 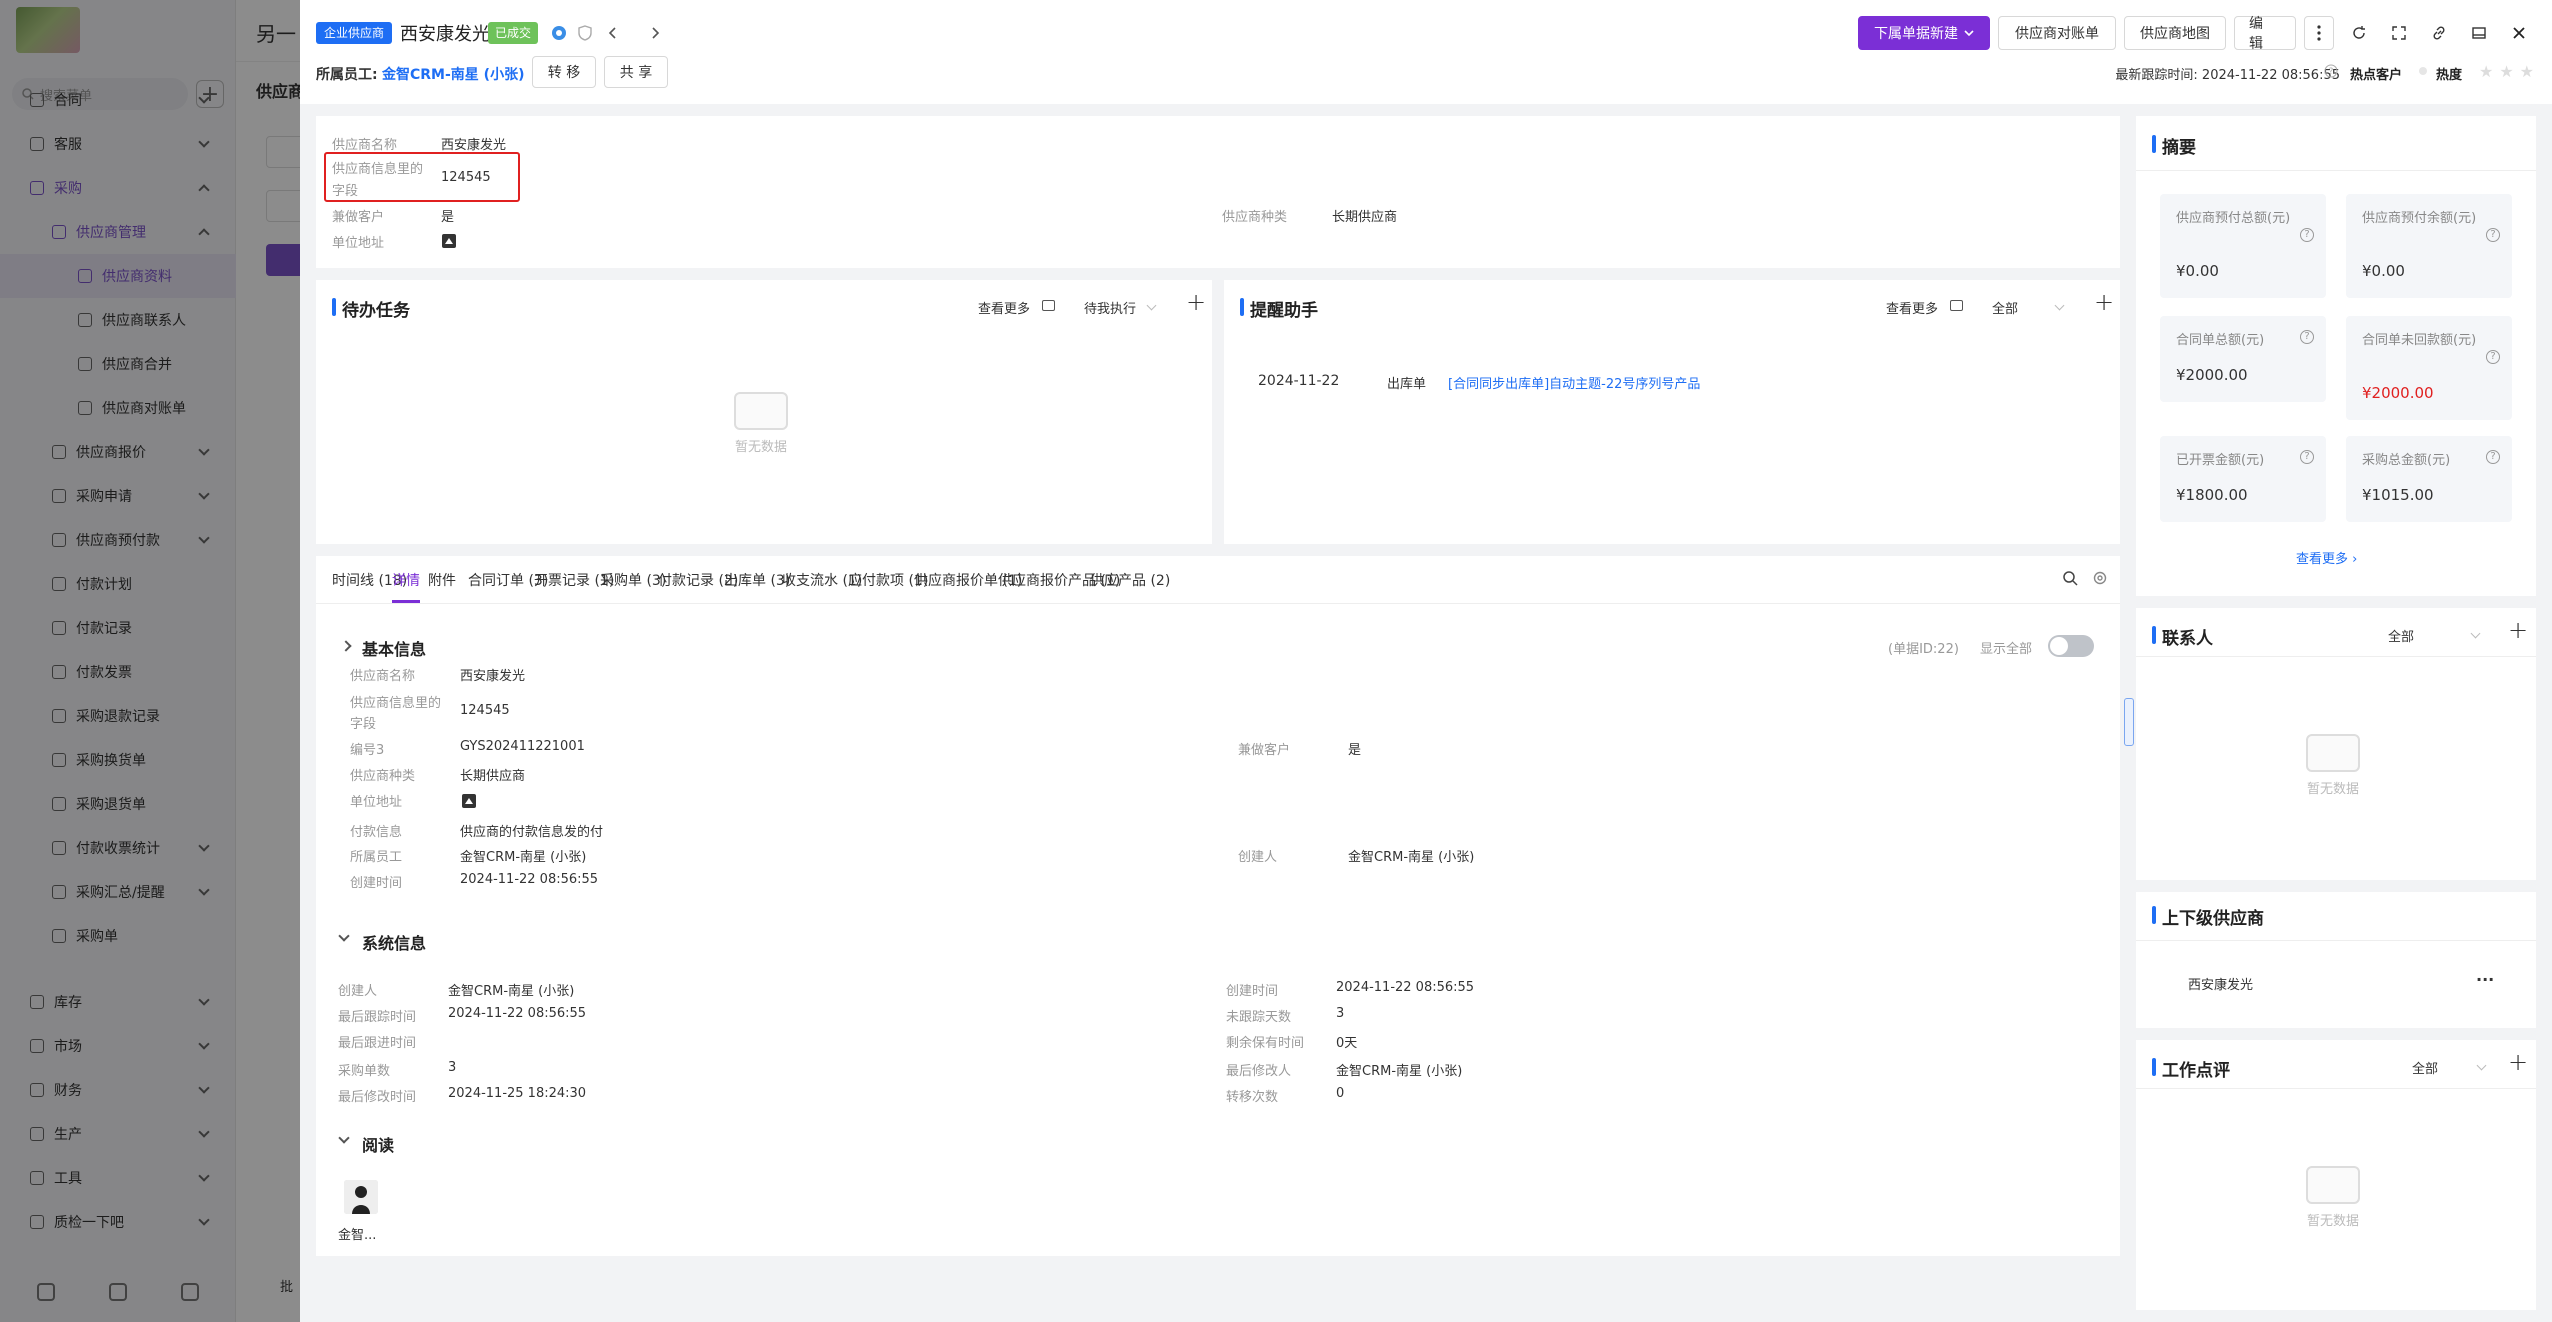 What do you see at coordinates (2212, 495) in the screenshot?
I see `summary-stat-value: ¥1800.00` at bounding box center [2212, 495].